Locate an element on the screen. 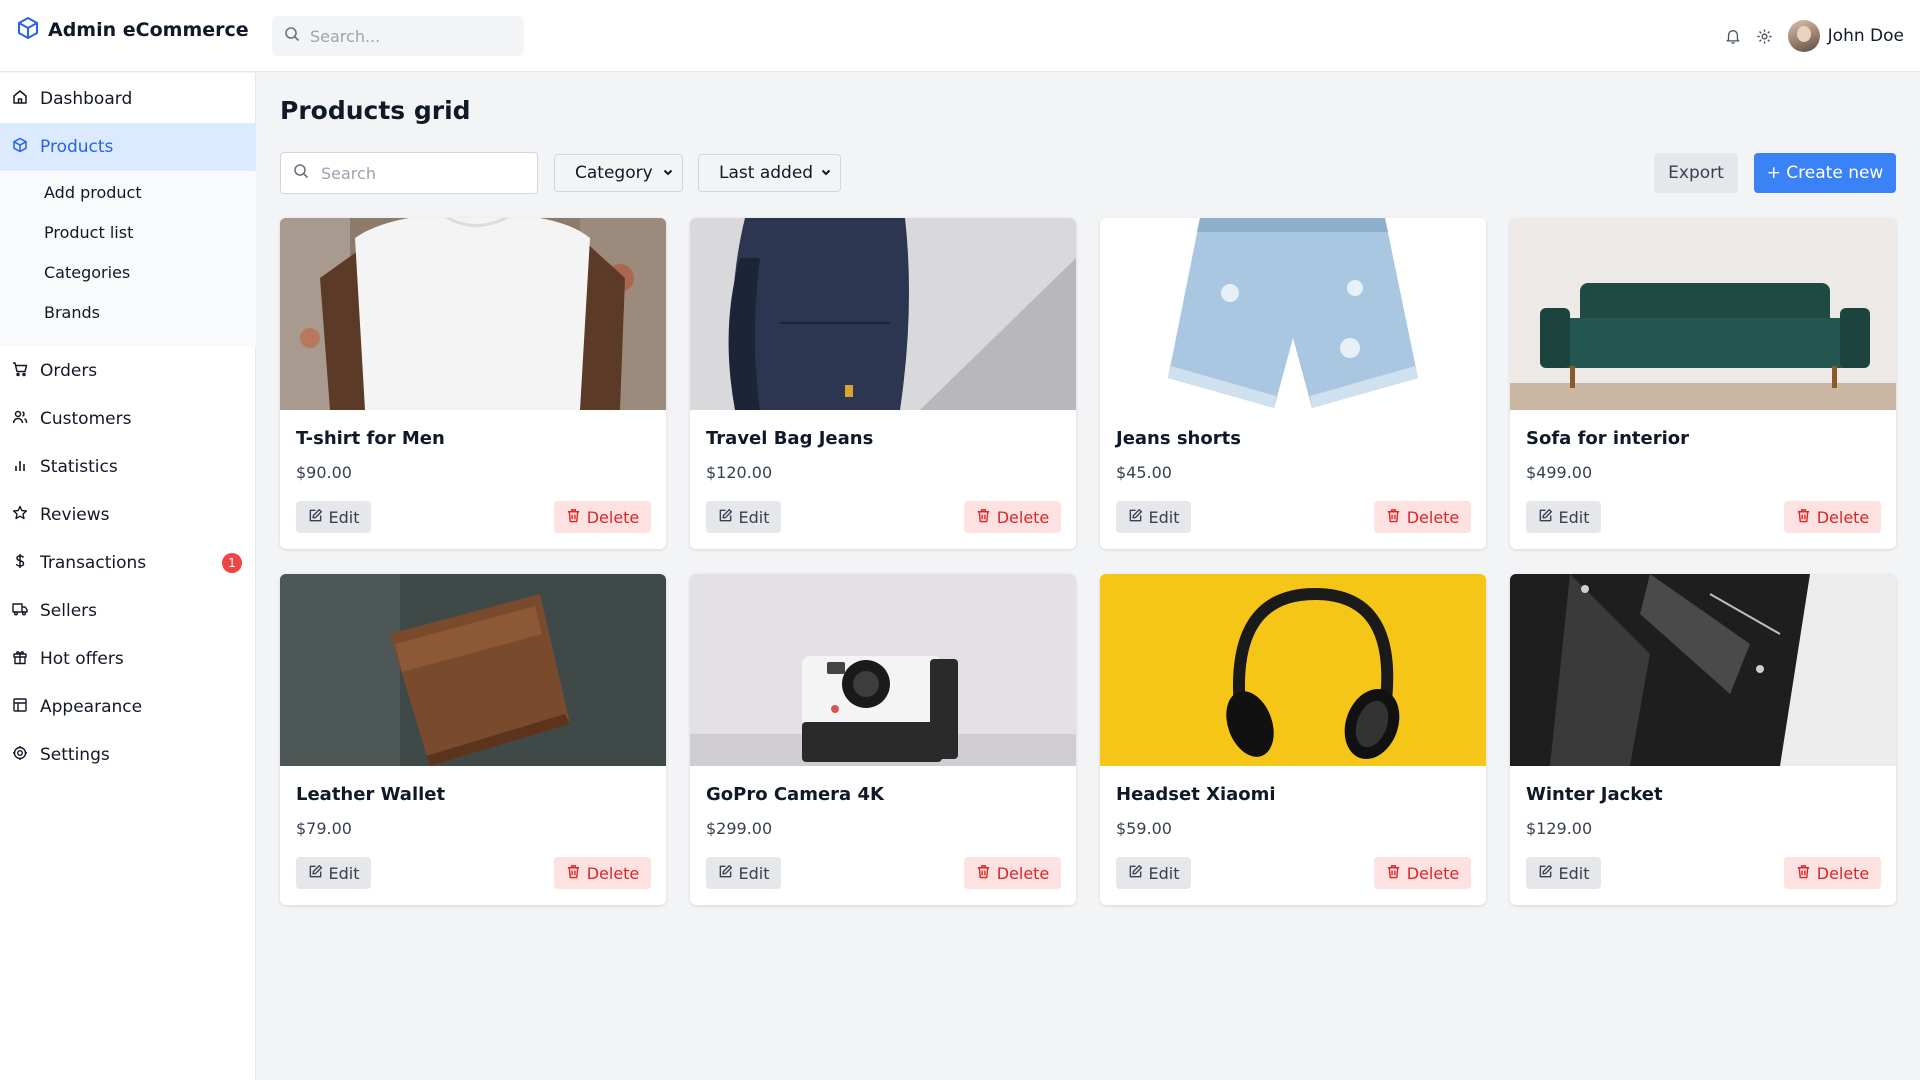 The width and height of the screenshot is (1920, 1080). product-image-jacket is located at coordinates (1703, 670).